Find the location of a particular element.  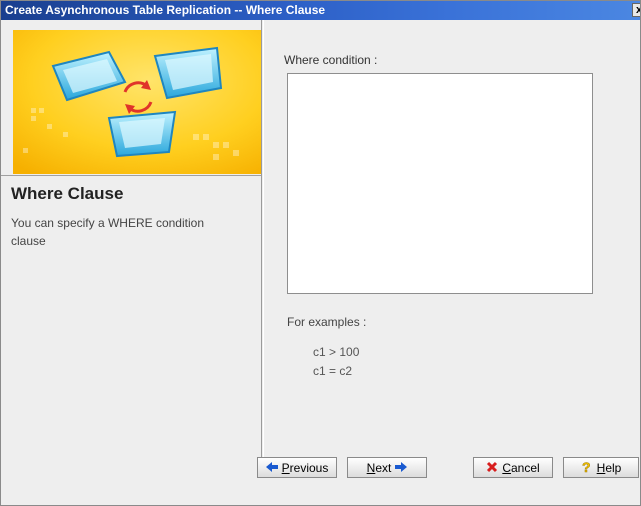

help-question-icon: ? is located at coordinates (587, 467).